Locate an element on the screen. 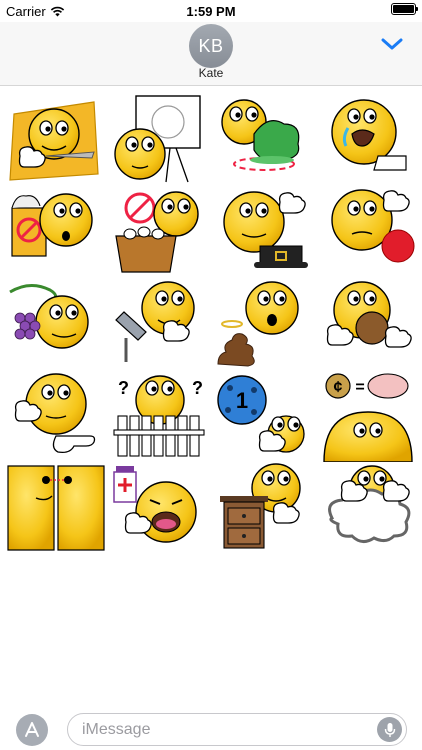 The height and width of the screenshot is (750, 422). sticker-crying is located at coordinates (368, 140).